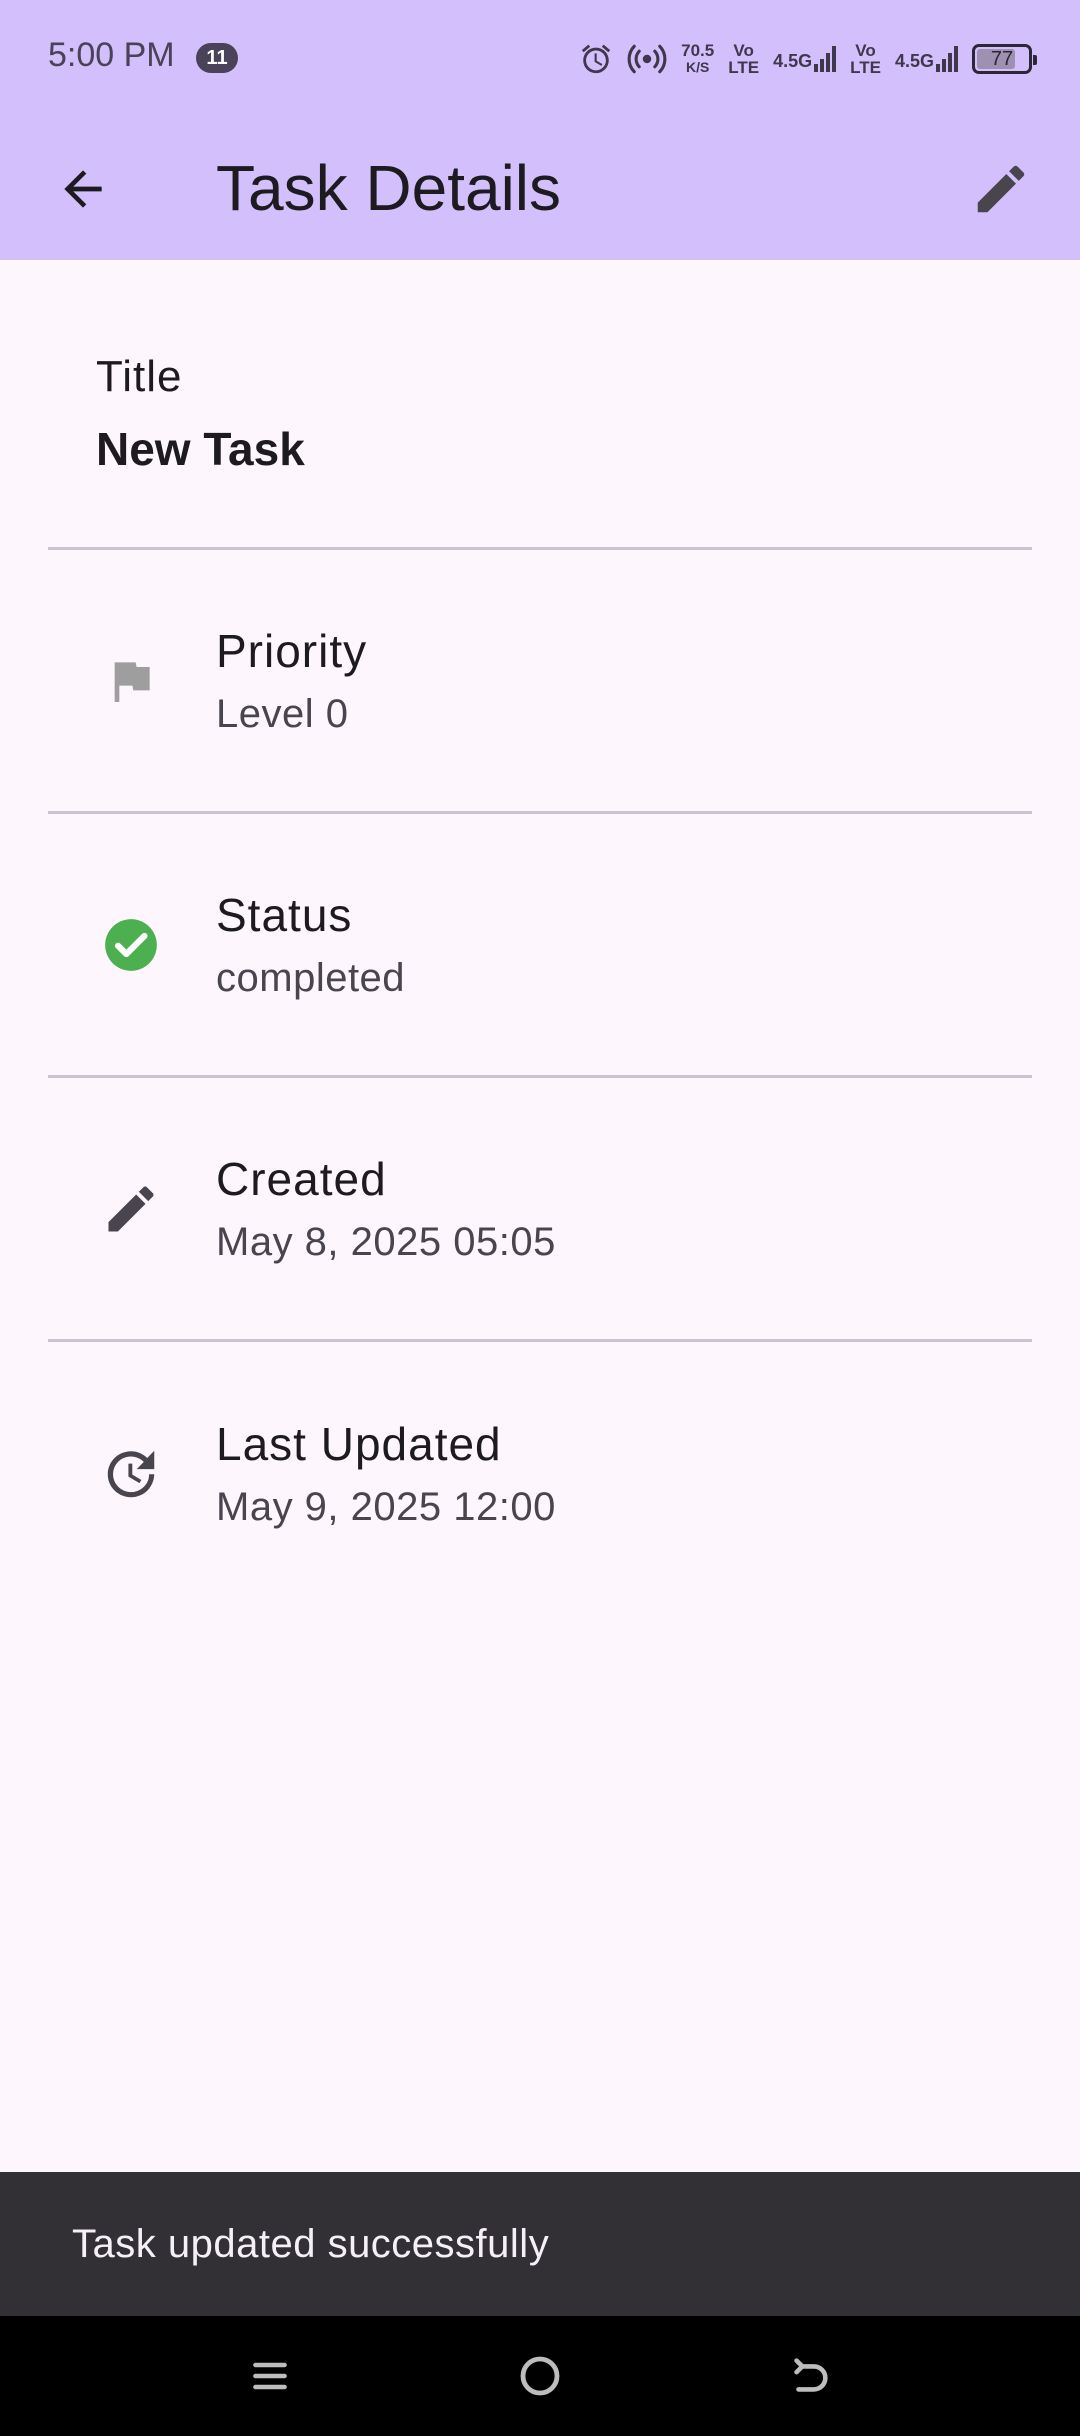 The width and height of the screenshot is (1080, 2436). Describe the element at coordinates (698, 50) in the screenshot. I see `network-speed-value: 70.5` at that location.